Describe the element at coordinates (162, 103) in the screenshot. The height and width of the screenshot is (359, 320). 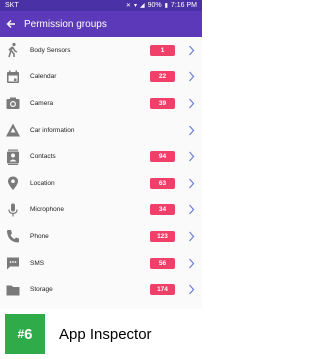
I see `app-count-badge: 39` at that location.